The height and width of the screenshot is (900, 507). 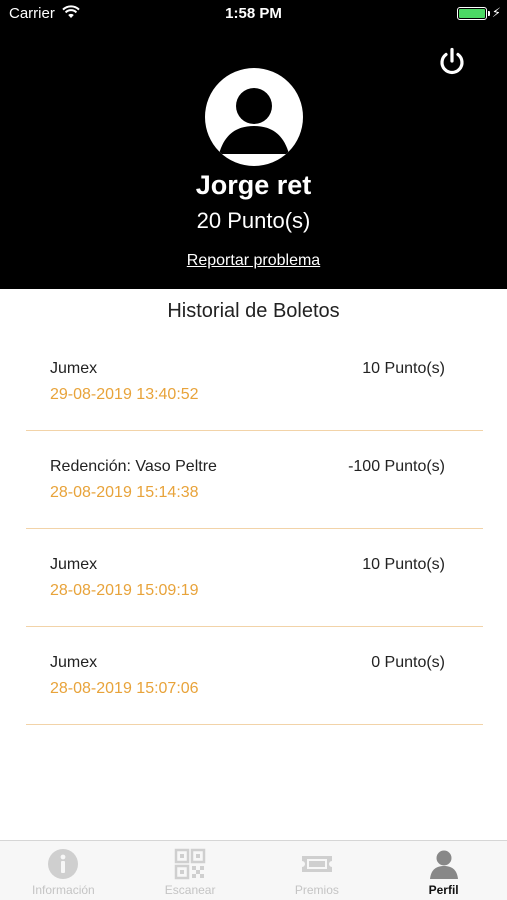 I want to click on info-icon, so click(x=63, y=864).